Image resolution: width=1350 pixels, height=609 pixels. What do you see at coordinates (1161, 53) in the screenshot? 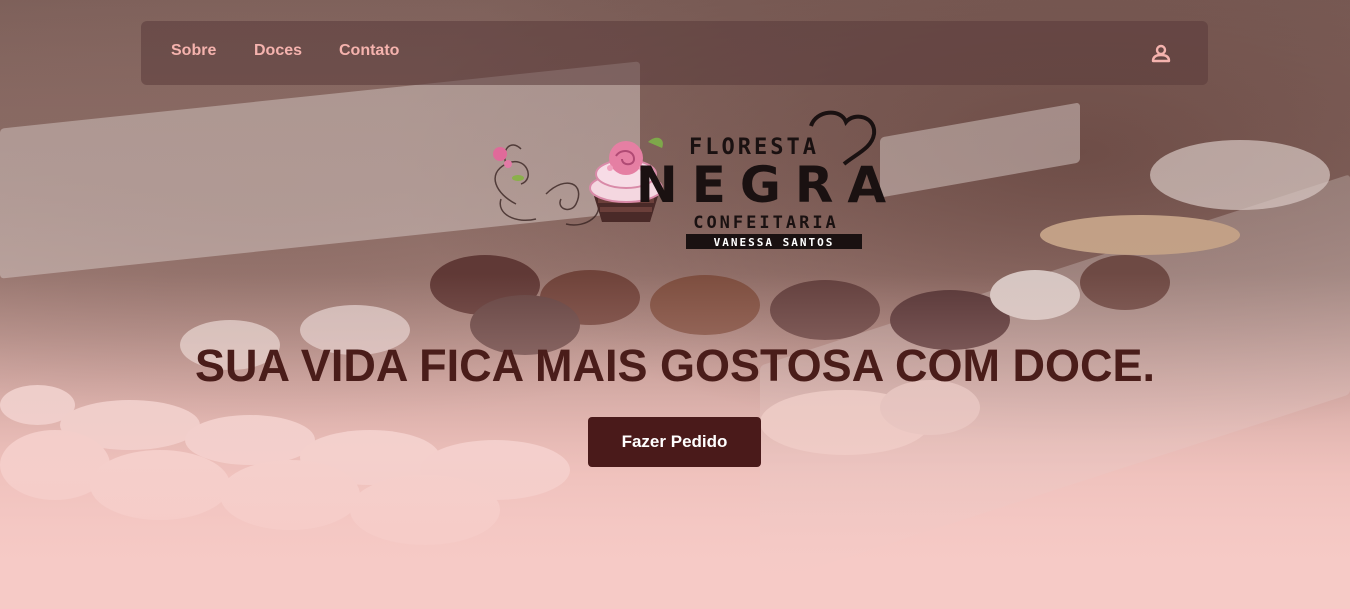
I see `user-icon` at bounding box center [1161, 53].